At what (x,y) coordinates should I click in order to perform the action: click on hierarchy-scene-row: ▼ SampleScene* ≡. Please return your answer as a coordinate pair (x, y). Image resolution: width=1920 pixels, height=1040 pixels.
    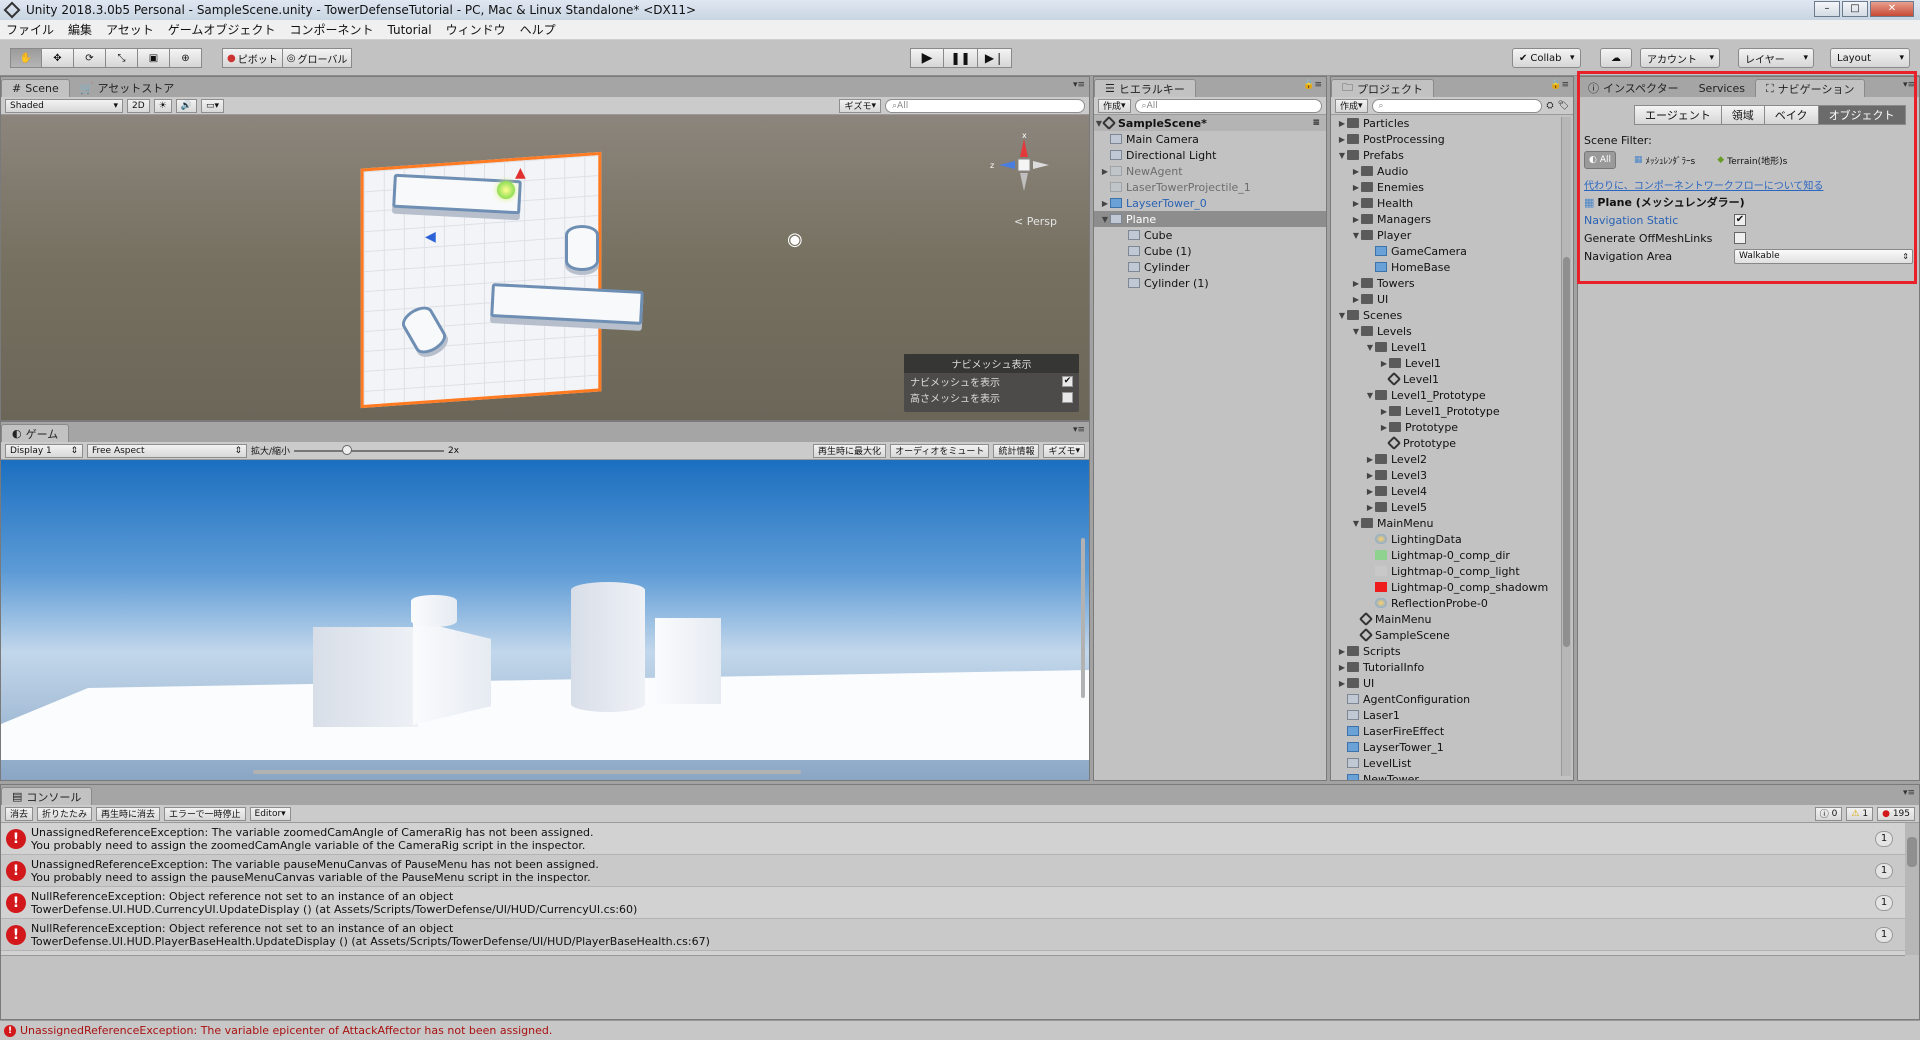
    Looking at the image, I should click on (1210, 123).